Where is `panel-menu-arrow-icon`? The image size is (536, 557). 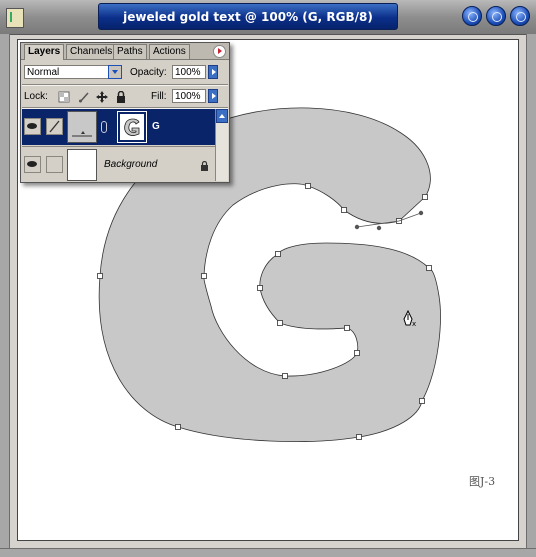
panel-menu-arrow-icon is located at coordinates (219, 51).